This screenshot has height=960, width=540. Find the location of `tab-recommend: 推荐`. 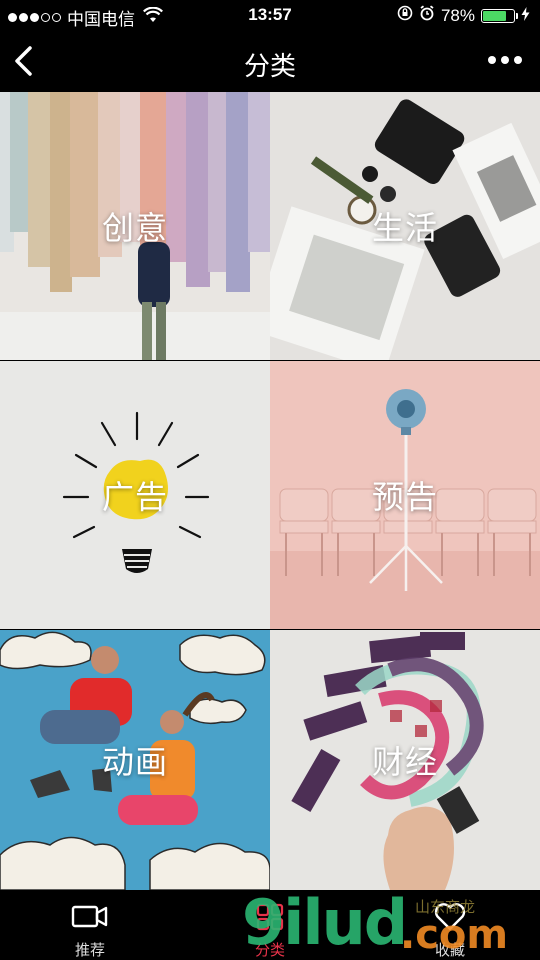

tab-recommend: 推荐 is located at coordinates (90, 925).